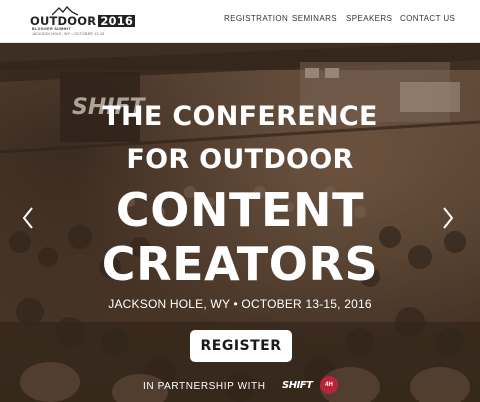  What do you see at coordinates (204, 386) in the screenshot?
I see `partnership-label: IN PARTNERSHIP WITH` at bounding box center [204, 386].